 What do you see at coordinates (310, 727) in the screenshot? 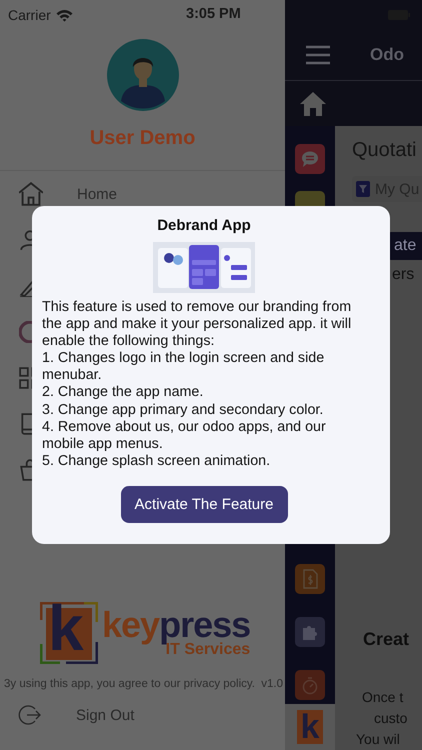
I see `brand-tile: k` at bounding box center [310, 727].